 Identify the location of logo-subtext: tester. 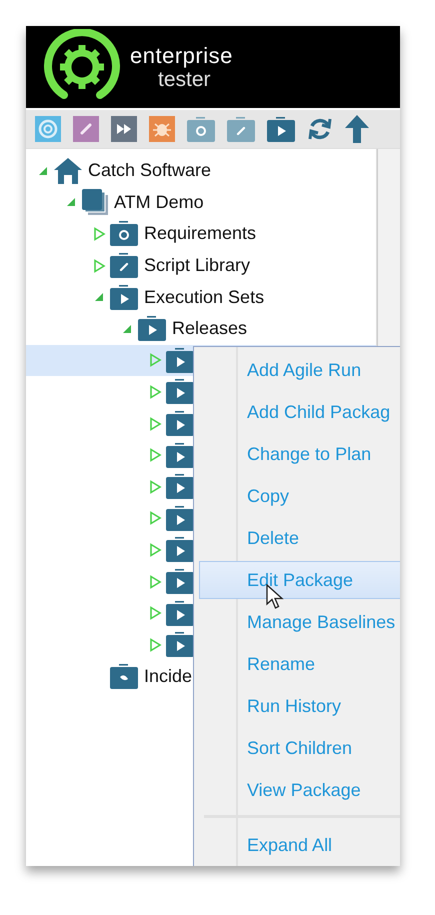
(184, 79).